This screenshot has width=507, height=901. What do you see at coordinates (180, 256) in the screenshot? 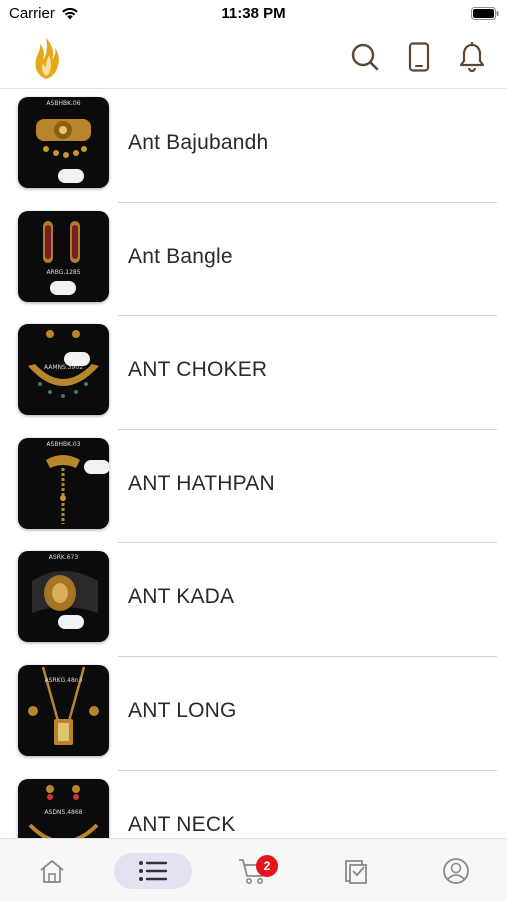
I see `category-label: Ant Bangle` at bounding box center [180, 256].